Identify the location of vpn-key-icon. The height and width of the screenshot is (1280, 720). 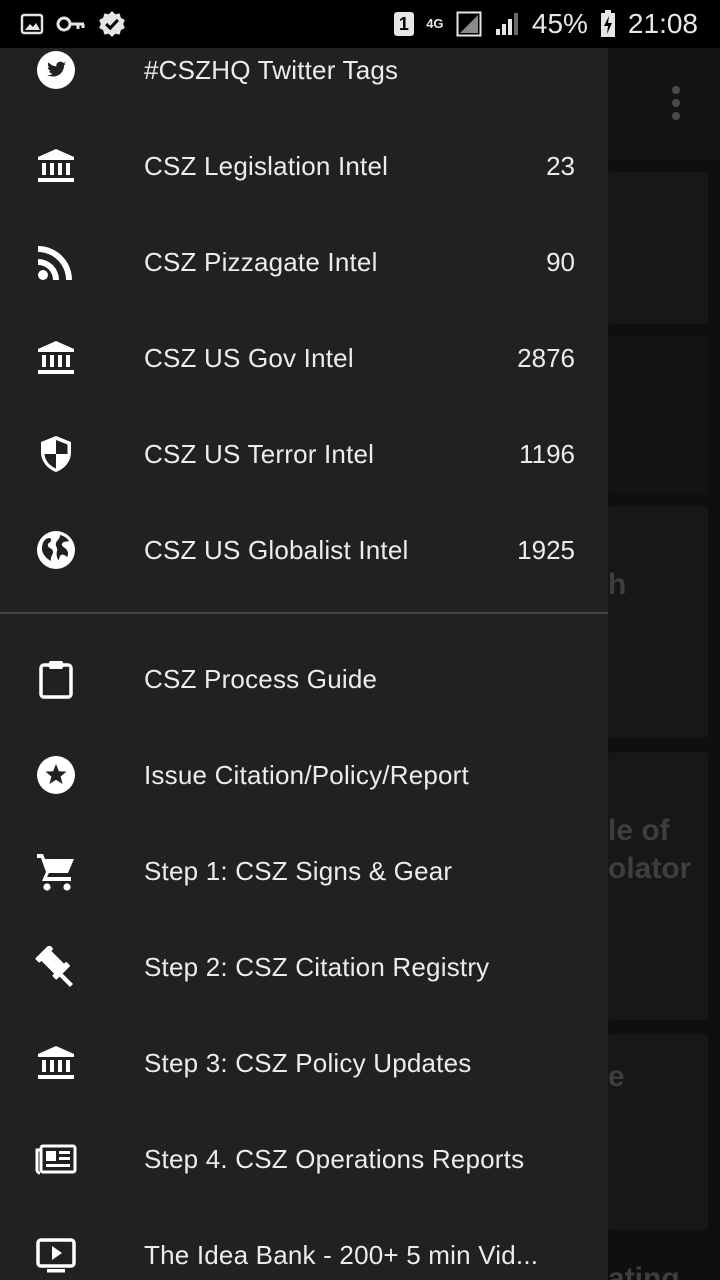
(71, 24).